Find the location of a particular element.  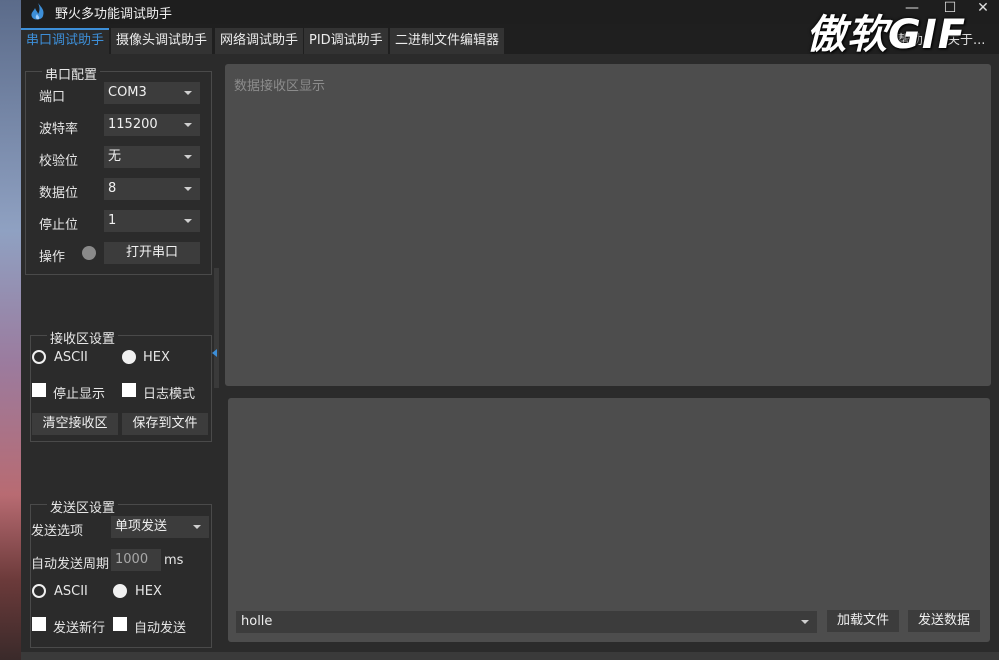

port-value: COM3 is located at coordinates (127, 92).